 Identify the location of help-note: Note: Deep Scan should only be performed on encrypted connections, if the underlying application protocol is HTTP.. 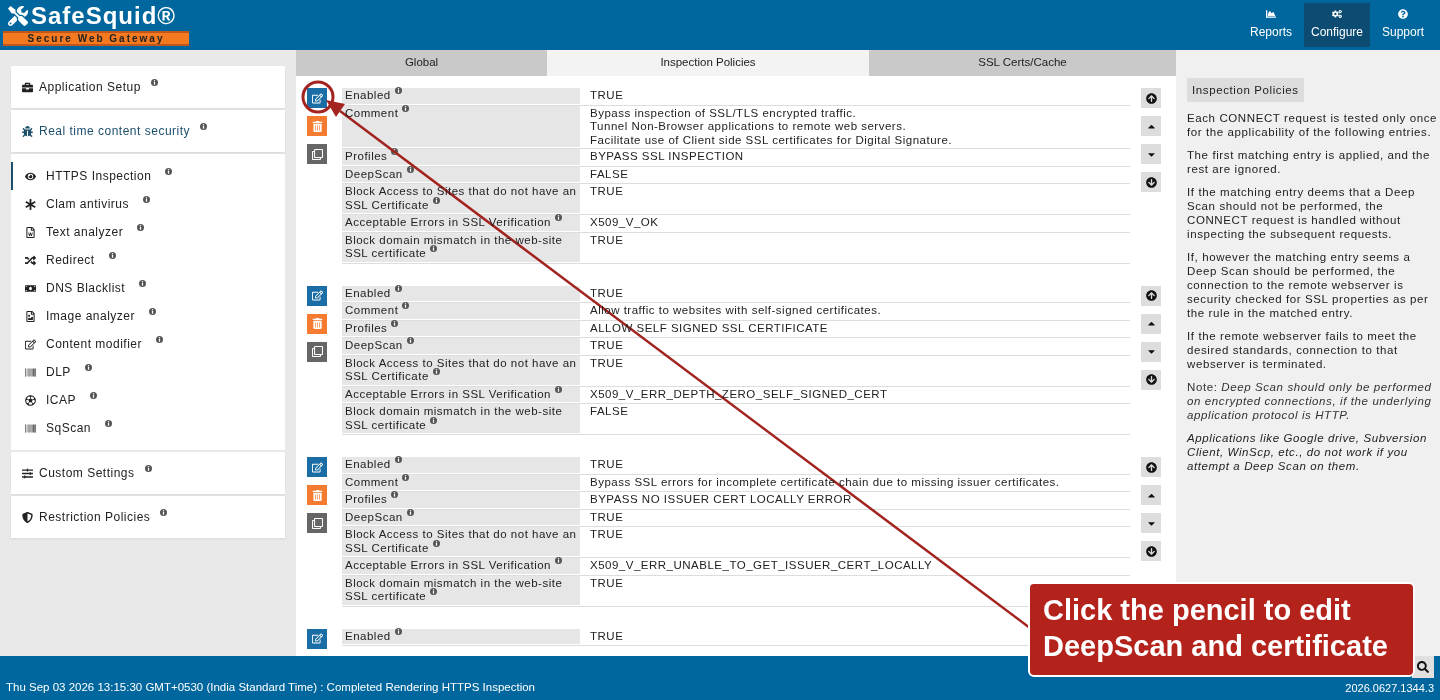
(1310, 401).